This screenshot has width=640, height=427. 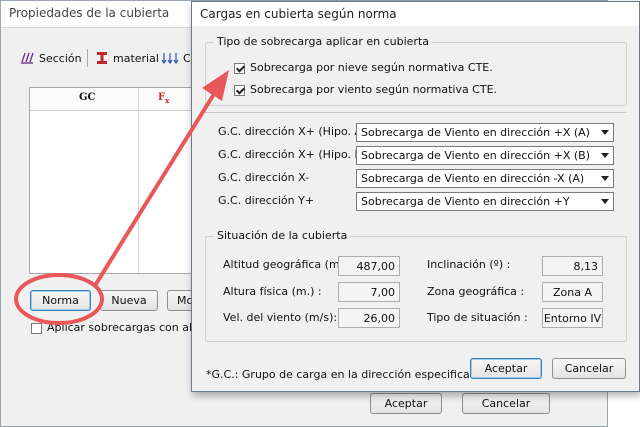 What do you see at coordinates (416, 112) in the screenshot?
I see `separator` at bounding box center [416, 112].